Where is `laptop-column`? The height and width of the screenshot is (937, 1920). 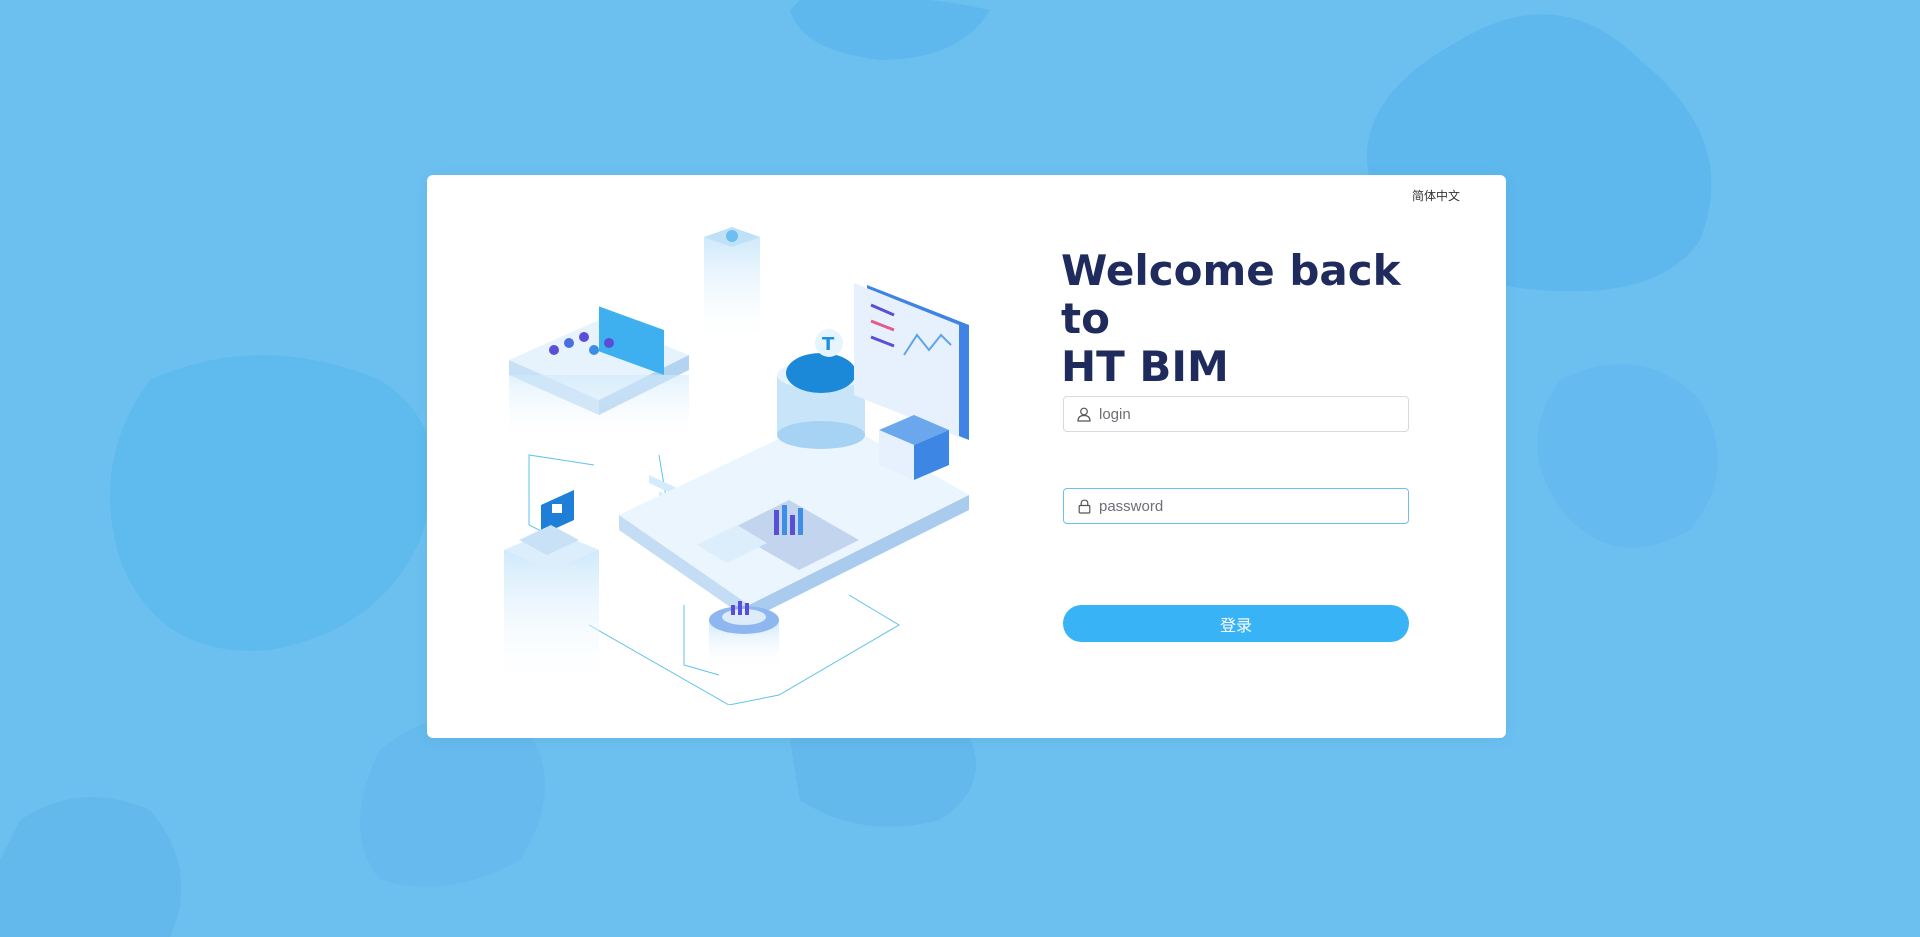
laptop-column is located at coordinates (551, 590).